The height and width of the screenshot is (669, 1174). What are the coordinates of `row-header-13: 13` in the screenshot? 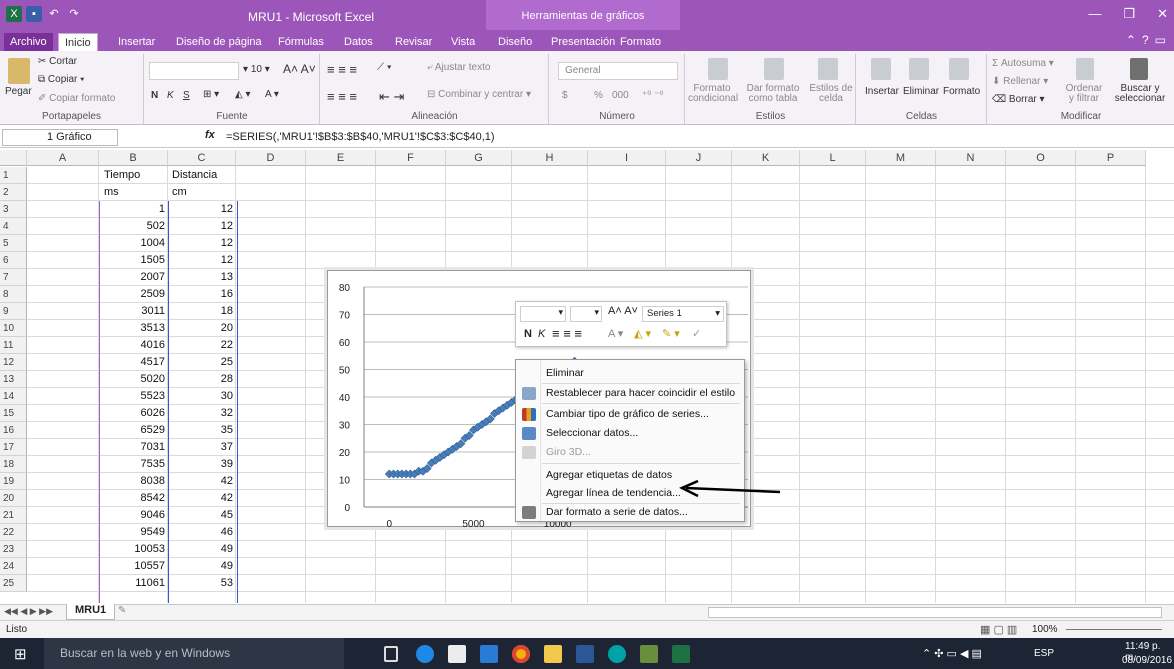 It's located at (13, 379).